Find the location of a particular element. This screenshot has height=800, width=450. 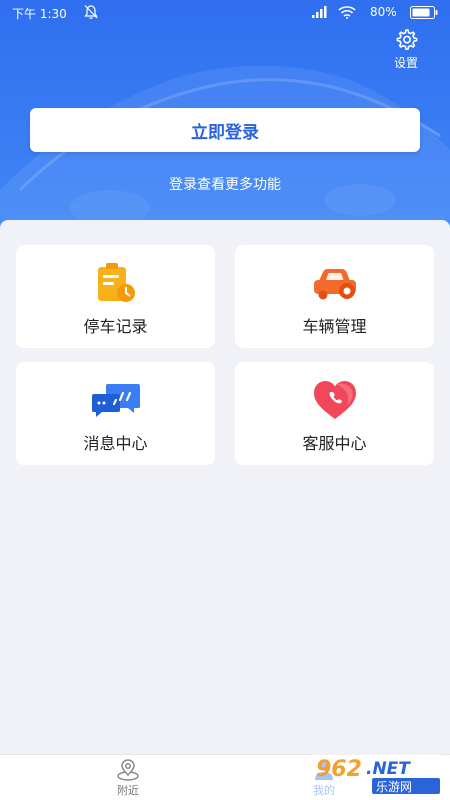

tab-nearby: 附近 is located at coordinates (128, 778).